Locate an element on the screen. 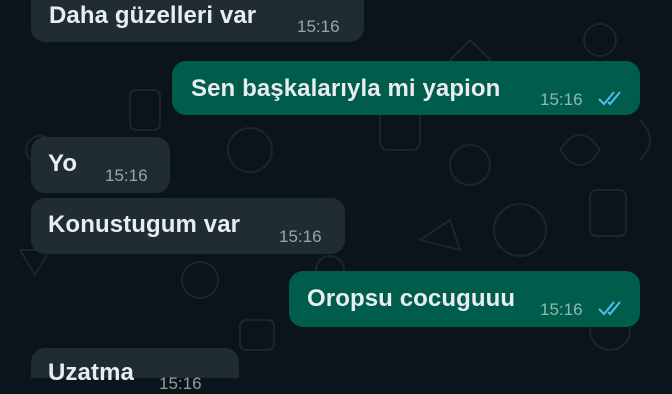 This screenshot has height=394, width=672. message-bubble-incoming: Konustugum var 15:16 is located at coordinates (188, 226).